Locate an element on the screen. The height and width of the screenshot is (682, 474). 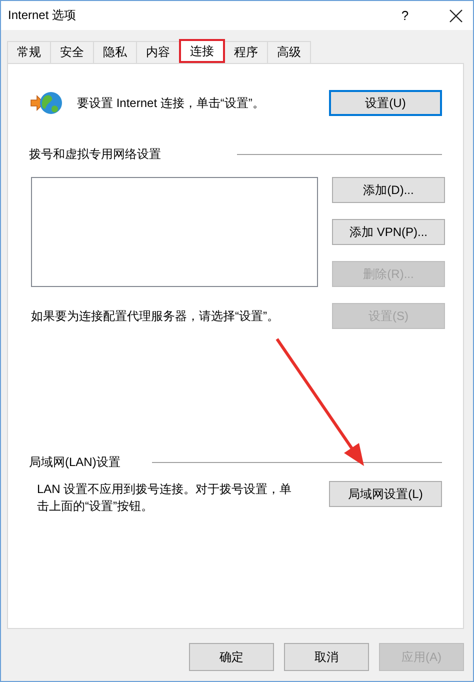
section-heading: 局域网(LAN)设置 is located at coordinates (74, 462).